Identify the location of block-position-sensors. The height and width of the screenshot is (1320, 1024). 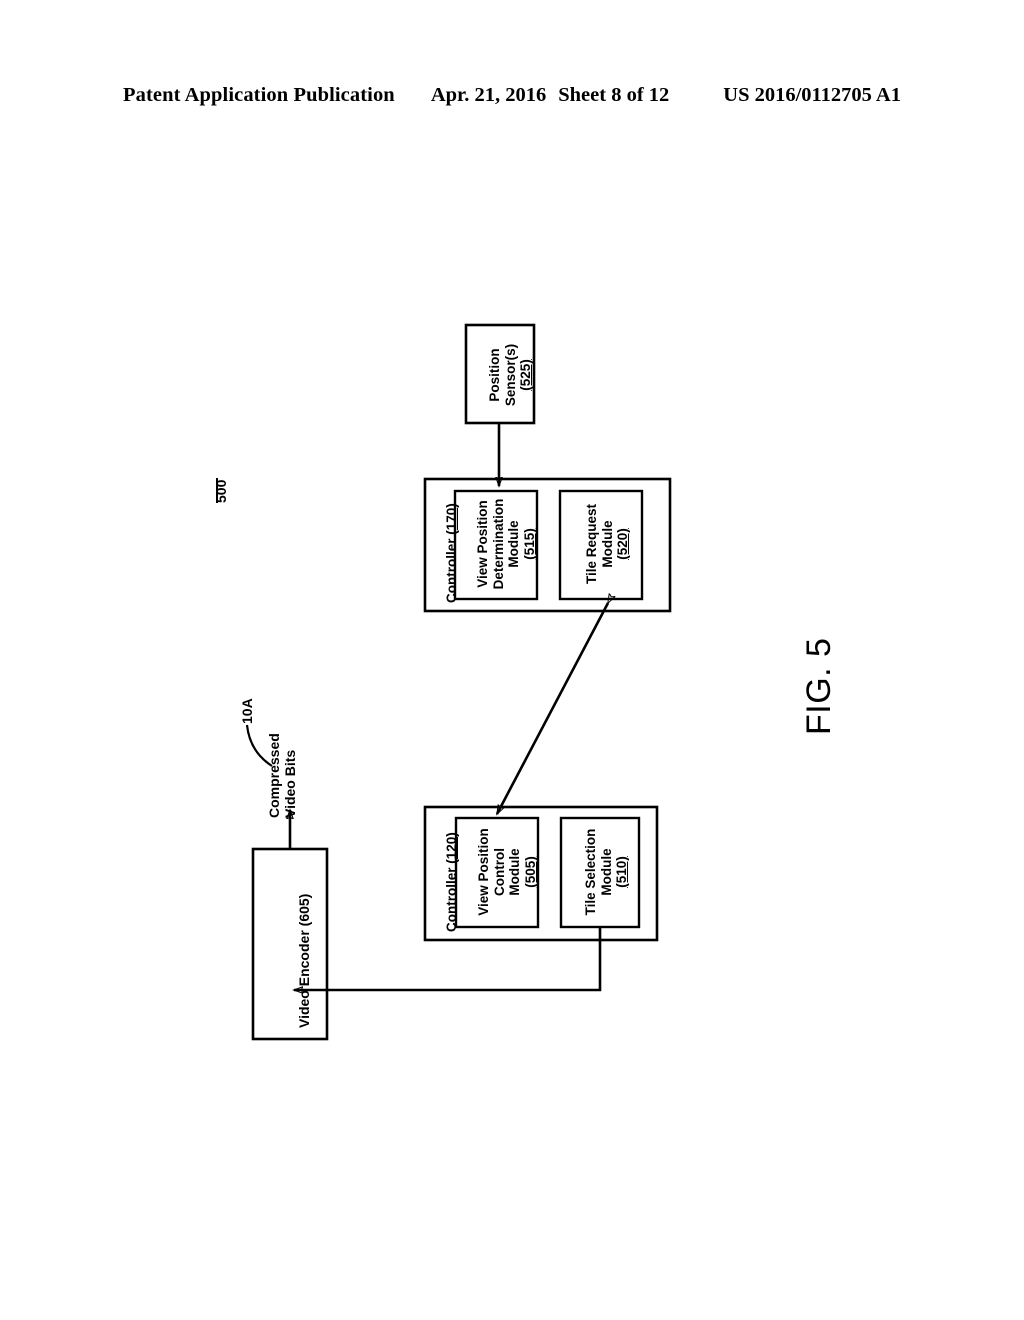
(500, 374).